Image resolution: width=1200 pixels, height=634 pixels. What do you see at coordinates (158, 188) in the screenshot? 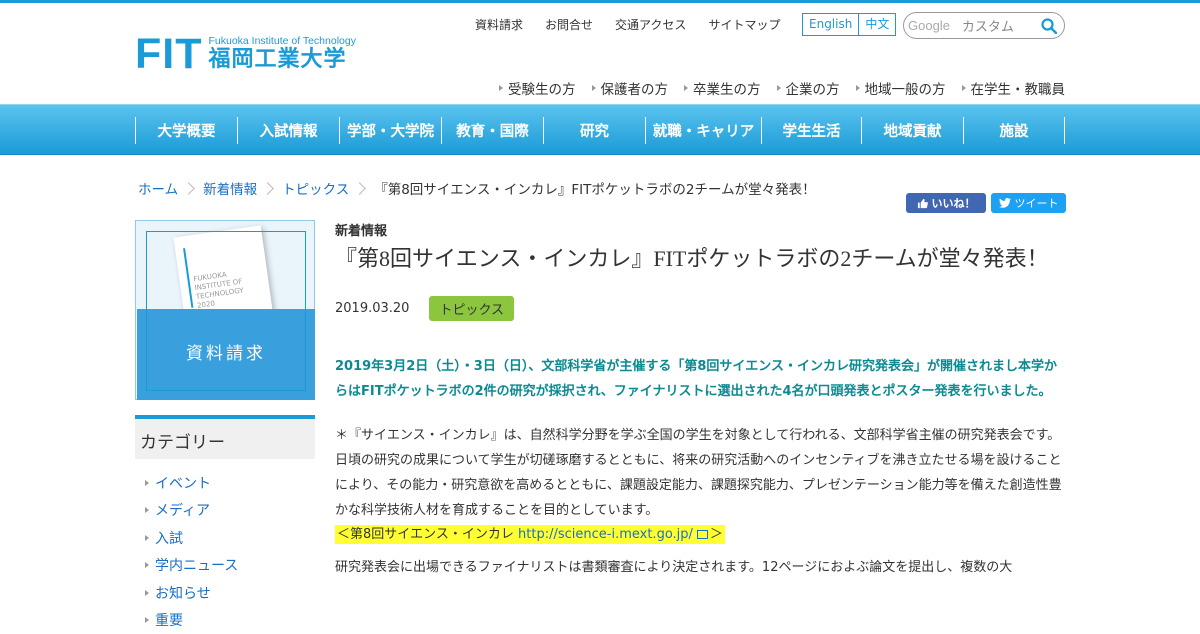
I see `breadcrumb-home: ホーム` at bounding box center [158, 188].